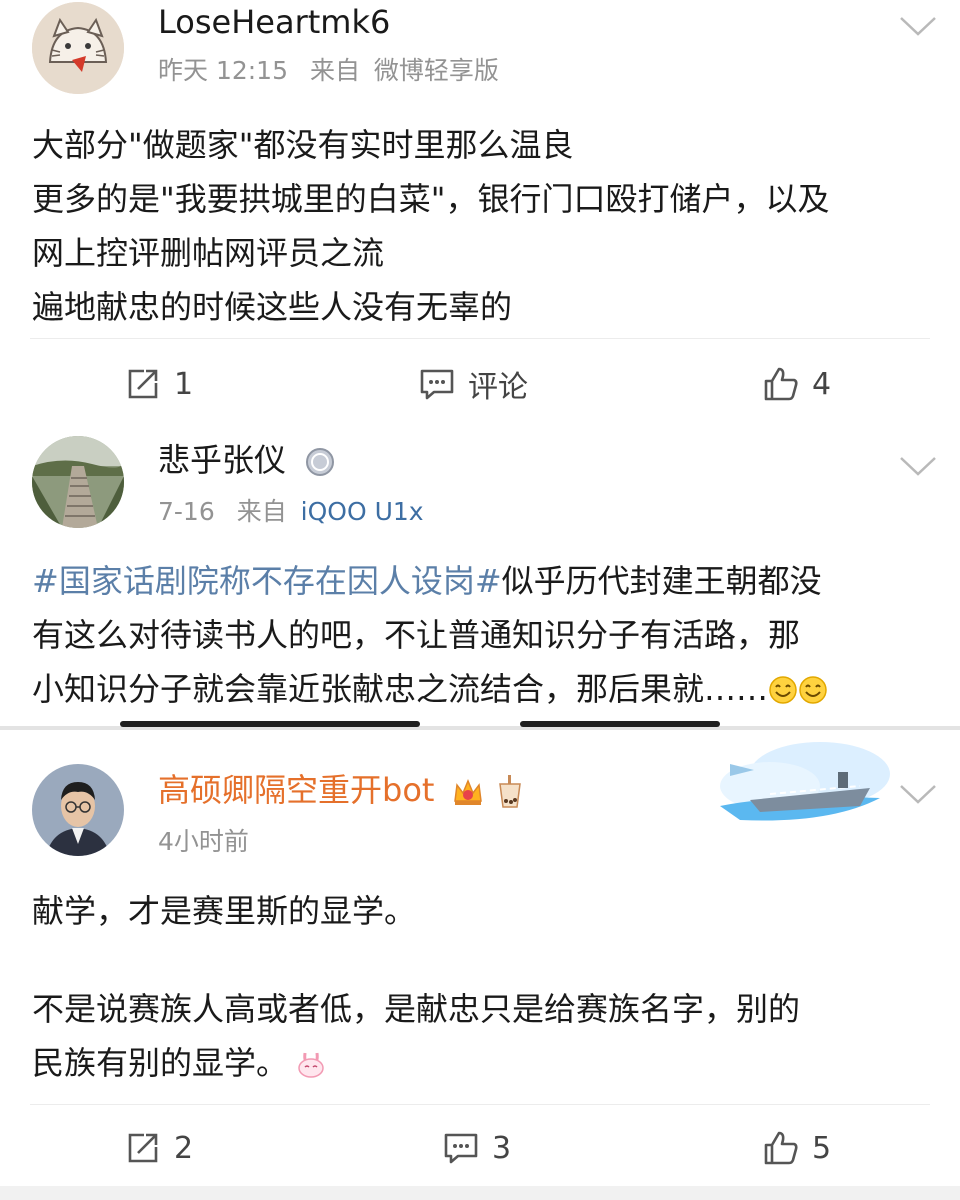 This screenshot has height=1200, width=960. I want to click on text-segment: 民族有别的显学。, so click(160, 1063).